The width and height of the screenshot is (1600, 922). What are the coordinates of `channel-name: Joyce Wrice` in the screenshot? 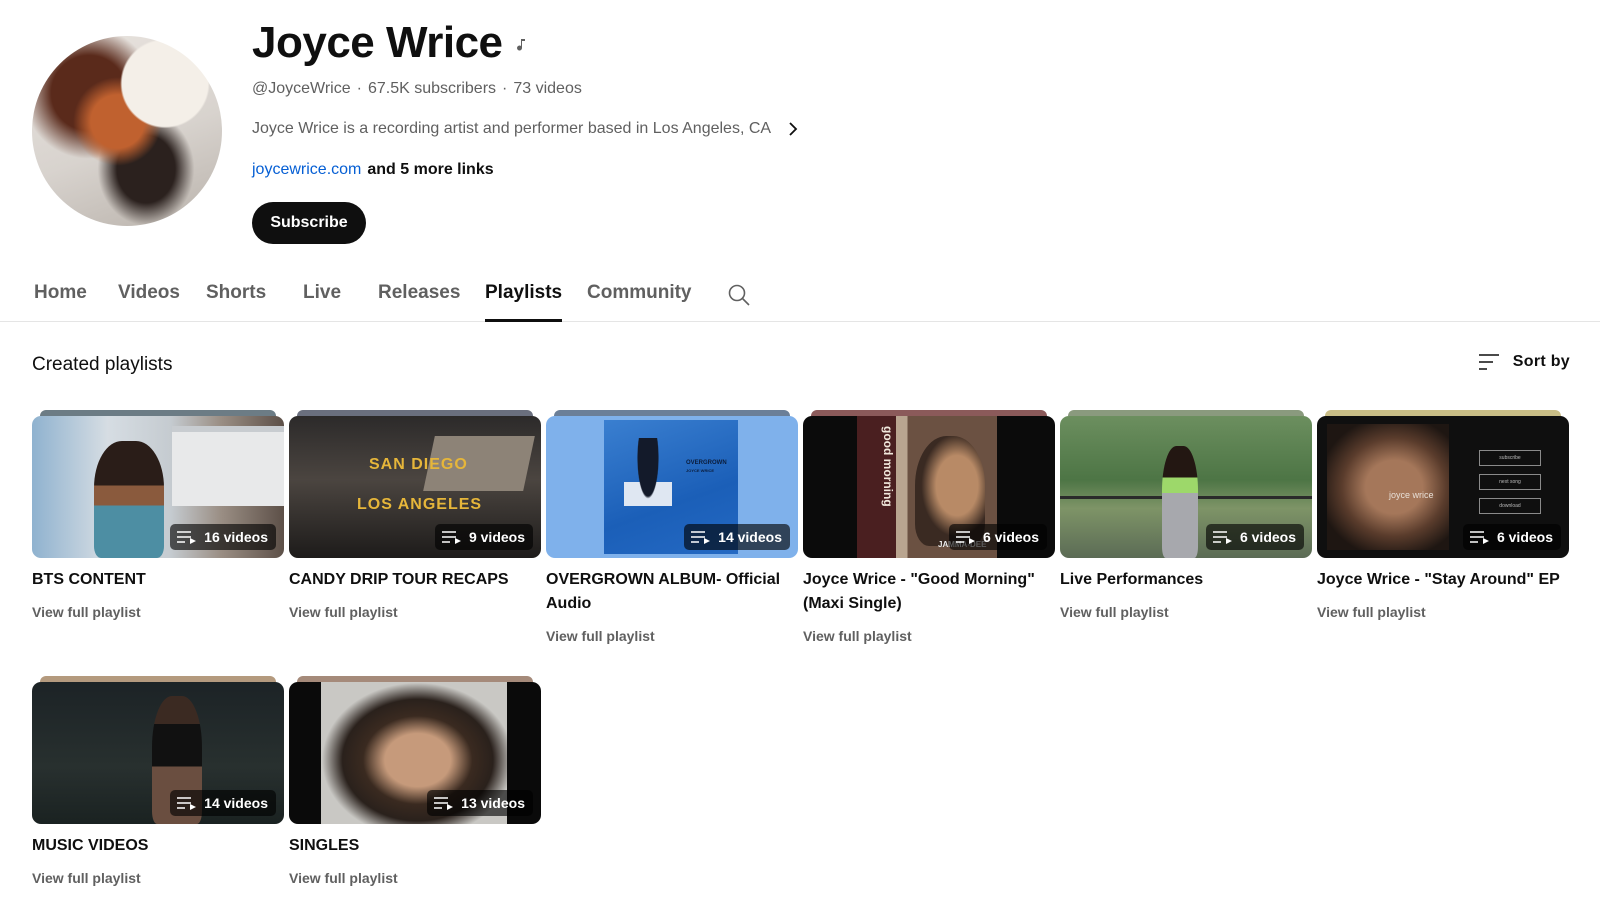 It's located at (389, 43).